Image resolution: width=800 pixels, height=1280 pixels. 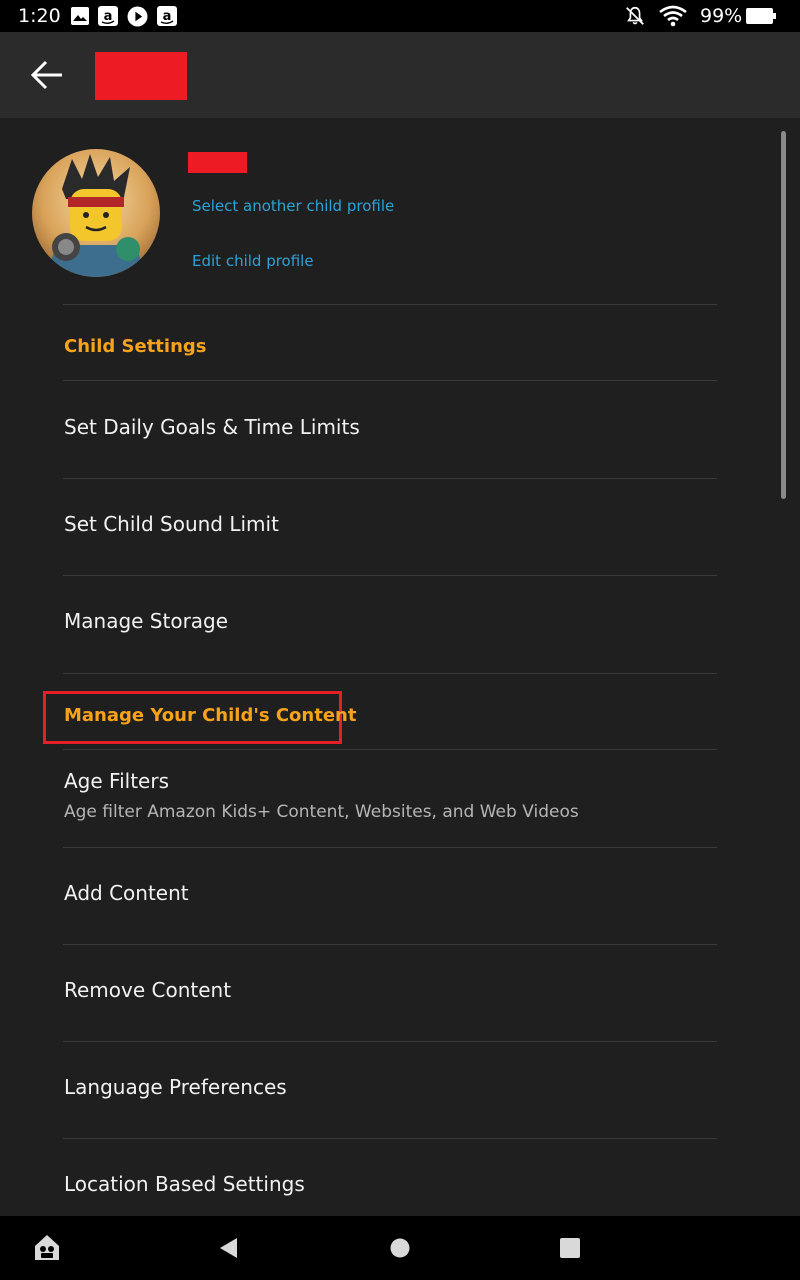 I want to click on arrow-left-icon, so click(x=46, y=75).